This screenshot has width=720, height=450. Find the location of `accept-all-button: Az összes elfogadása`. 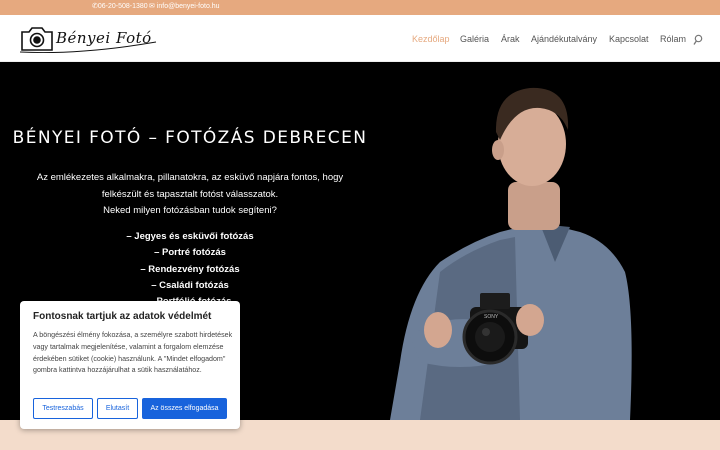

accept-all-button: Az összes elfogadása is located at coordinates (184, 408).